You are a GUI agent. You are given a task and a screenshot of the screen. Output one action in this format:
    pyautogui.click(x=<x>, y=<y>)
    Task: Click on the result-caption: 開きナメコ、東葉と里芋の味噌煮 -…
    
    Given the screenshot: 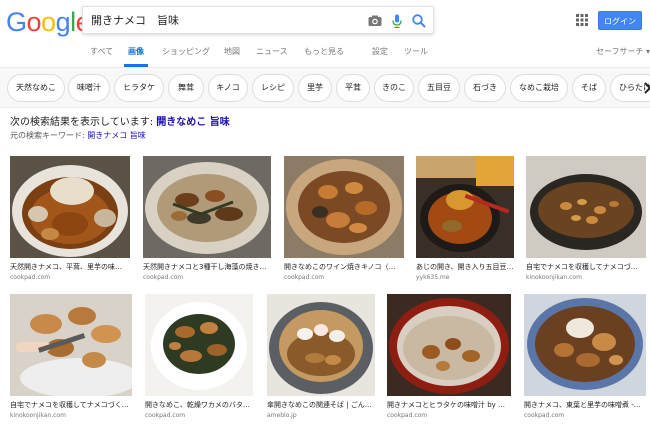 What is the action you would take?
    pyautogui.click(x=585, y=405)
    